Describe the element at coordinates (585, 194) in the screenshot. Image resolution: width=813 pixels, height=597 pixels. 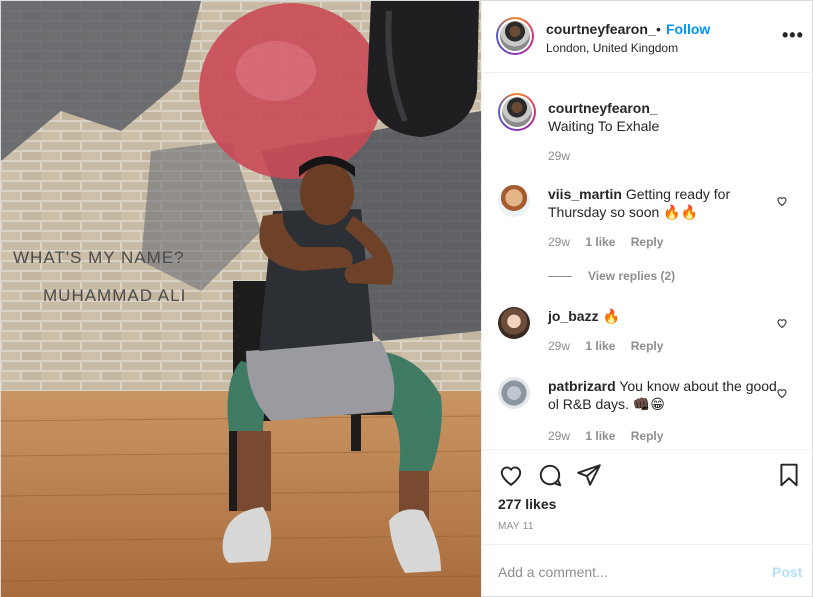
I see `comment-username: viis_martin` at that location.